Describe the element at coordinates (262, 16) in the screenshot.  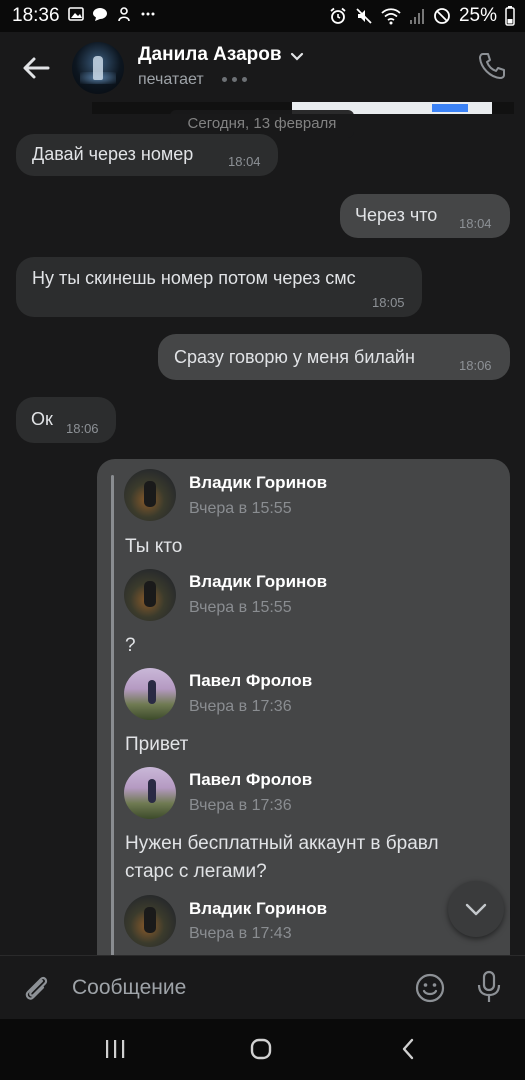
I see `status-bar: 18:36 25%` at that location.